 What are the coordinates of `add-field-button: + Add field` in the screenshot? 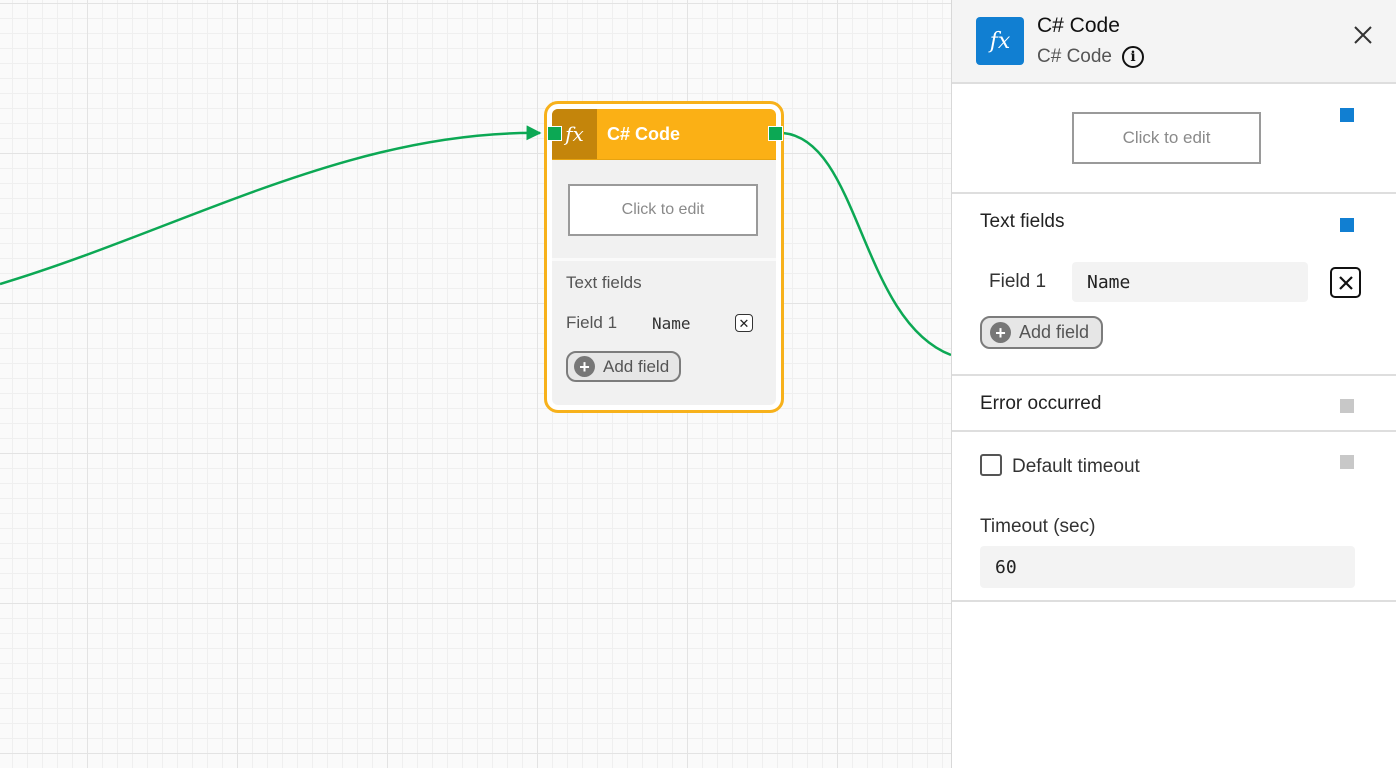 It's located at (1042, 332).